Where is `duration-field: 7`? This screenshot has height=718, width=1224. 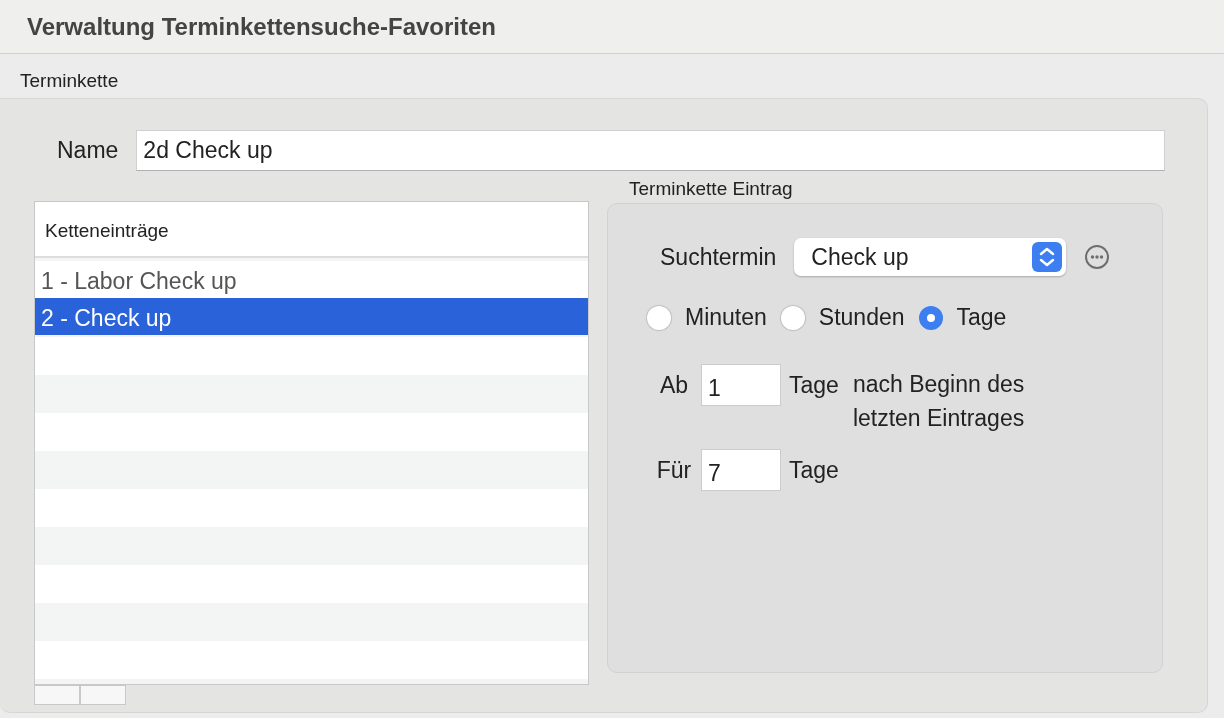
duration-field: 7 is located at coordinates (741, 470).